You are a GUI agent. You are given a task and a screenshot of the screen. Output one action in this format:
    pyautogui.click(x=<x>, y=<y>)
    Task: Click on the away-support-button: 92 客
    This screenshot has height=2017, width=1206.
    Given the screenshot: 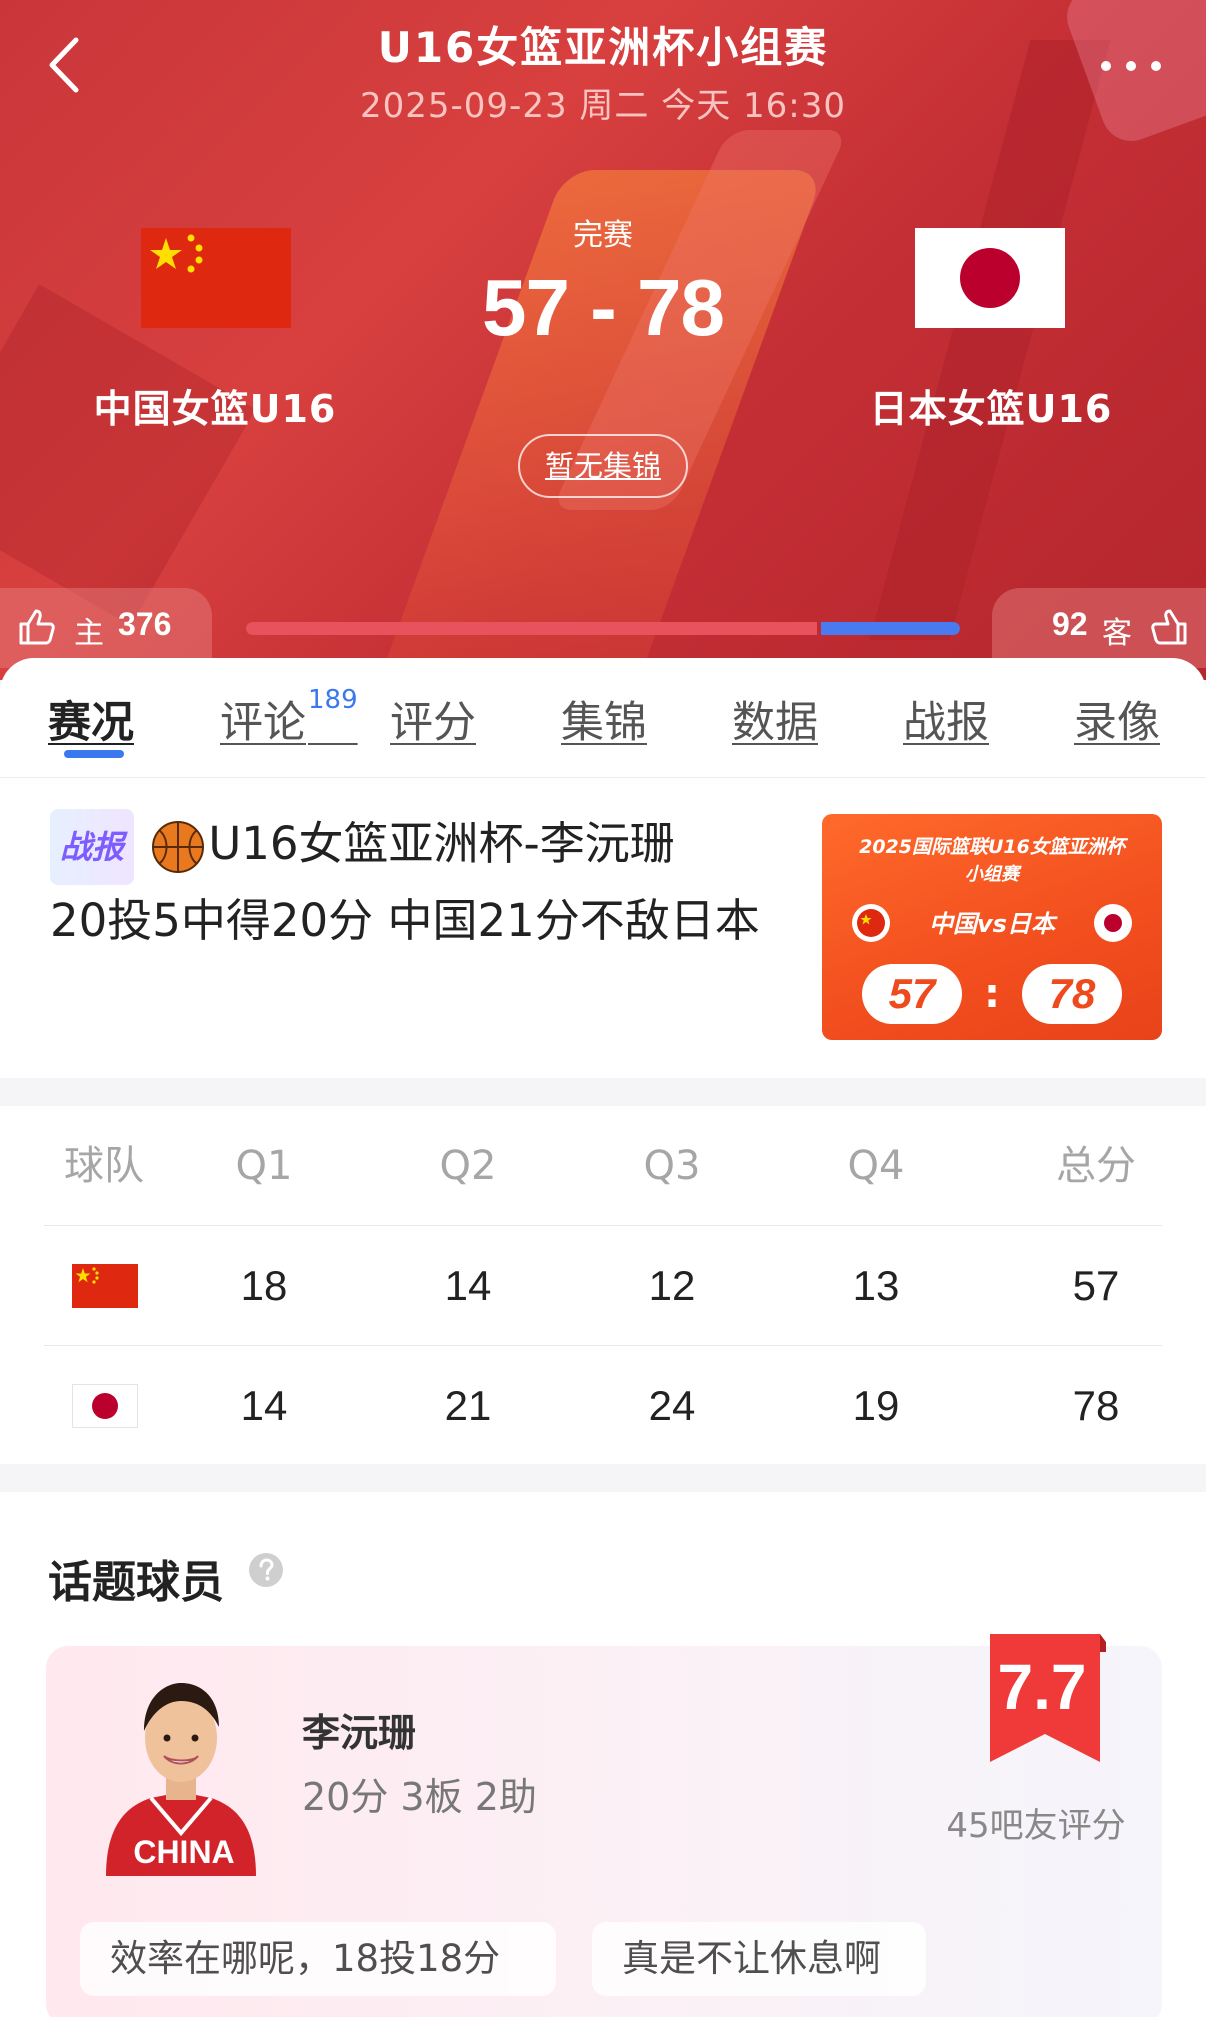 What is the action you would take?
    pyautogui.click(x=1099, y=628)
    